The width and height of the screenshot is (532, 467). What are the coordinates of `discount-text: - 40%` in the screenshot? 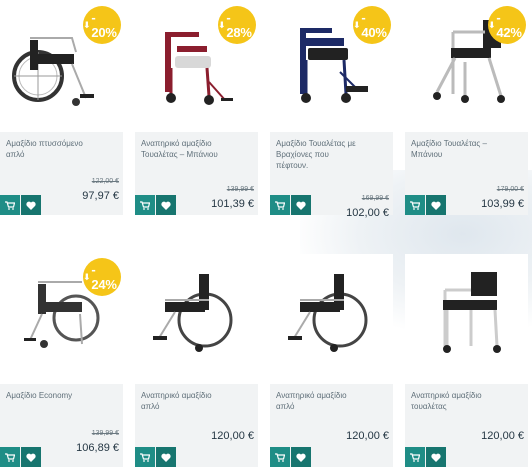 It's located at (374, 25).